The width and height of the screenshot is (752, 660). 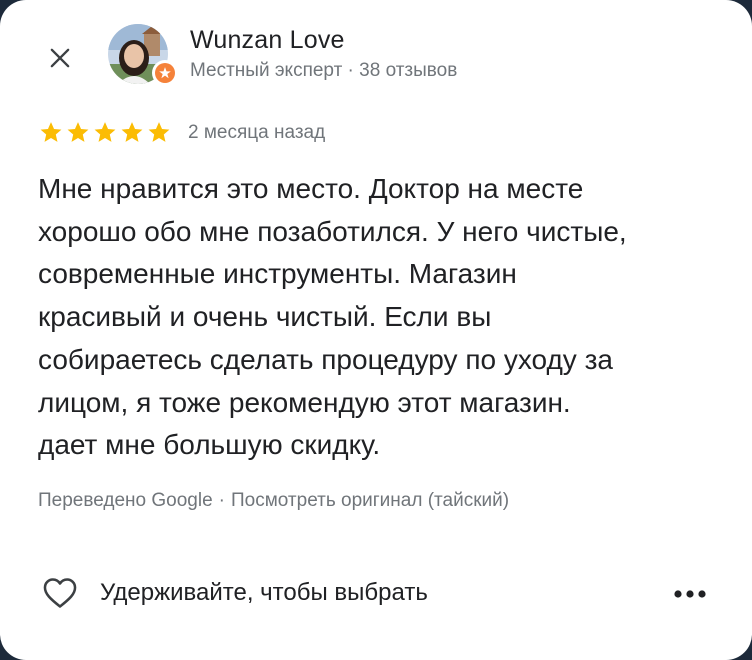 I want to click on more-options-button, so click(x=690, y=594).